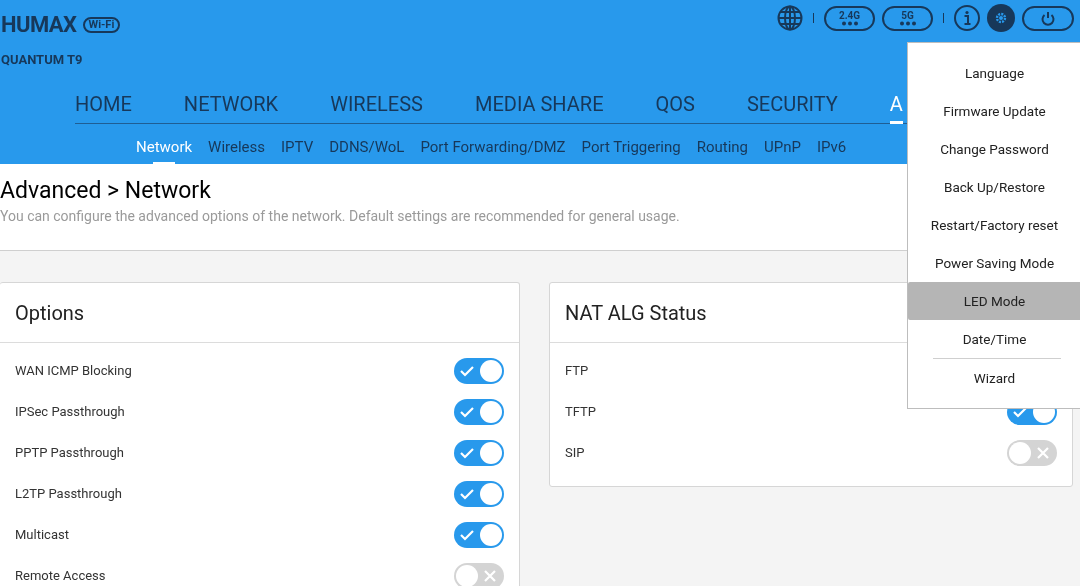 The image size is (1080, 586). What do you see at coordinates (782, 150) in the screenshot?
I see `subnav-tab: UPnP` at bounding box center [782, 150].